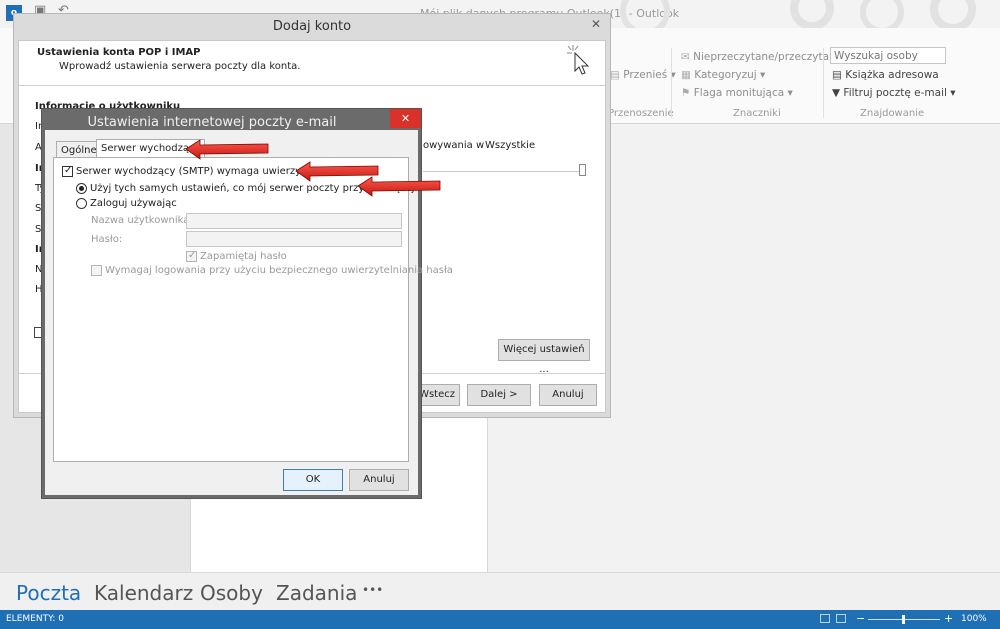 The height and width of the screenshot is (629, 1000). I want to click on annotation-arrows, so click(313, 168).